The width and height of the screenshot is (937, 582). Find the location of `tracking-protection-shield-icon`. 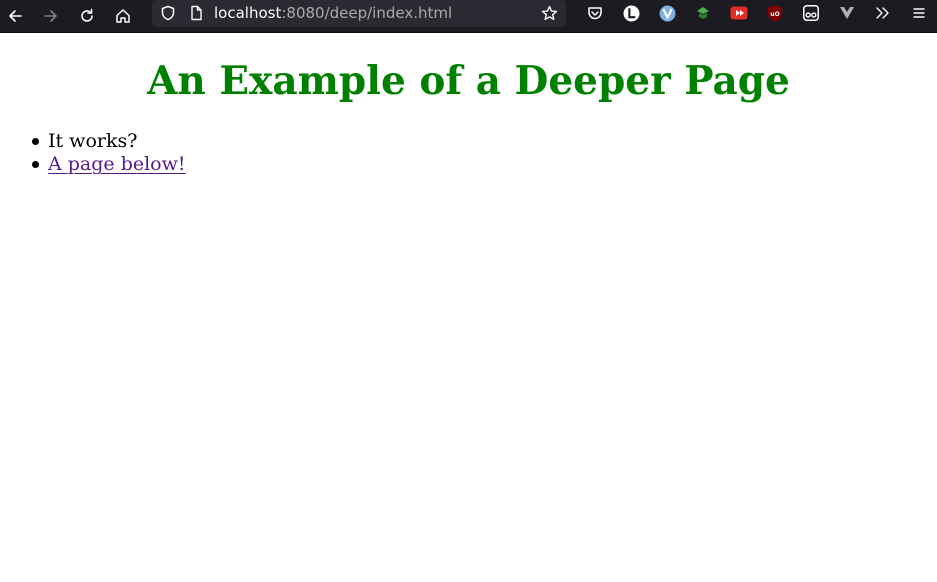

tracking-protection-shield-icon is located at coordinates (168, 13).